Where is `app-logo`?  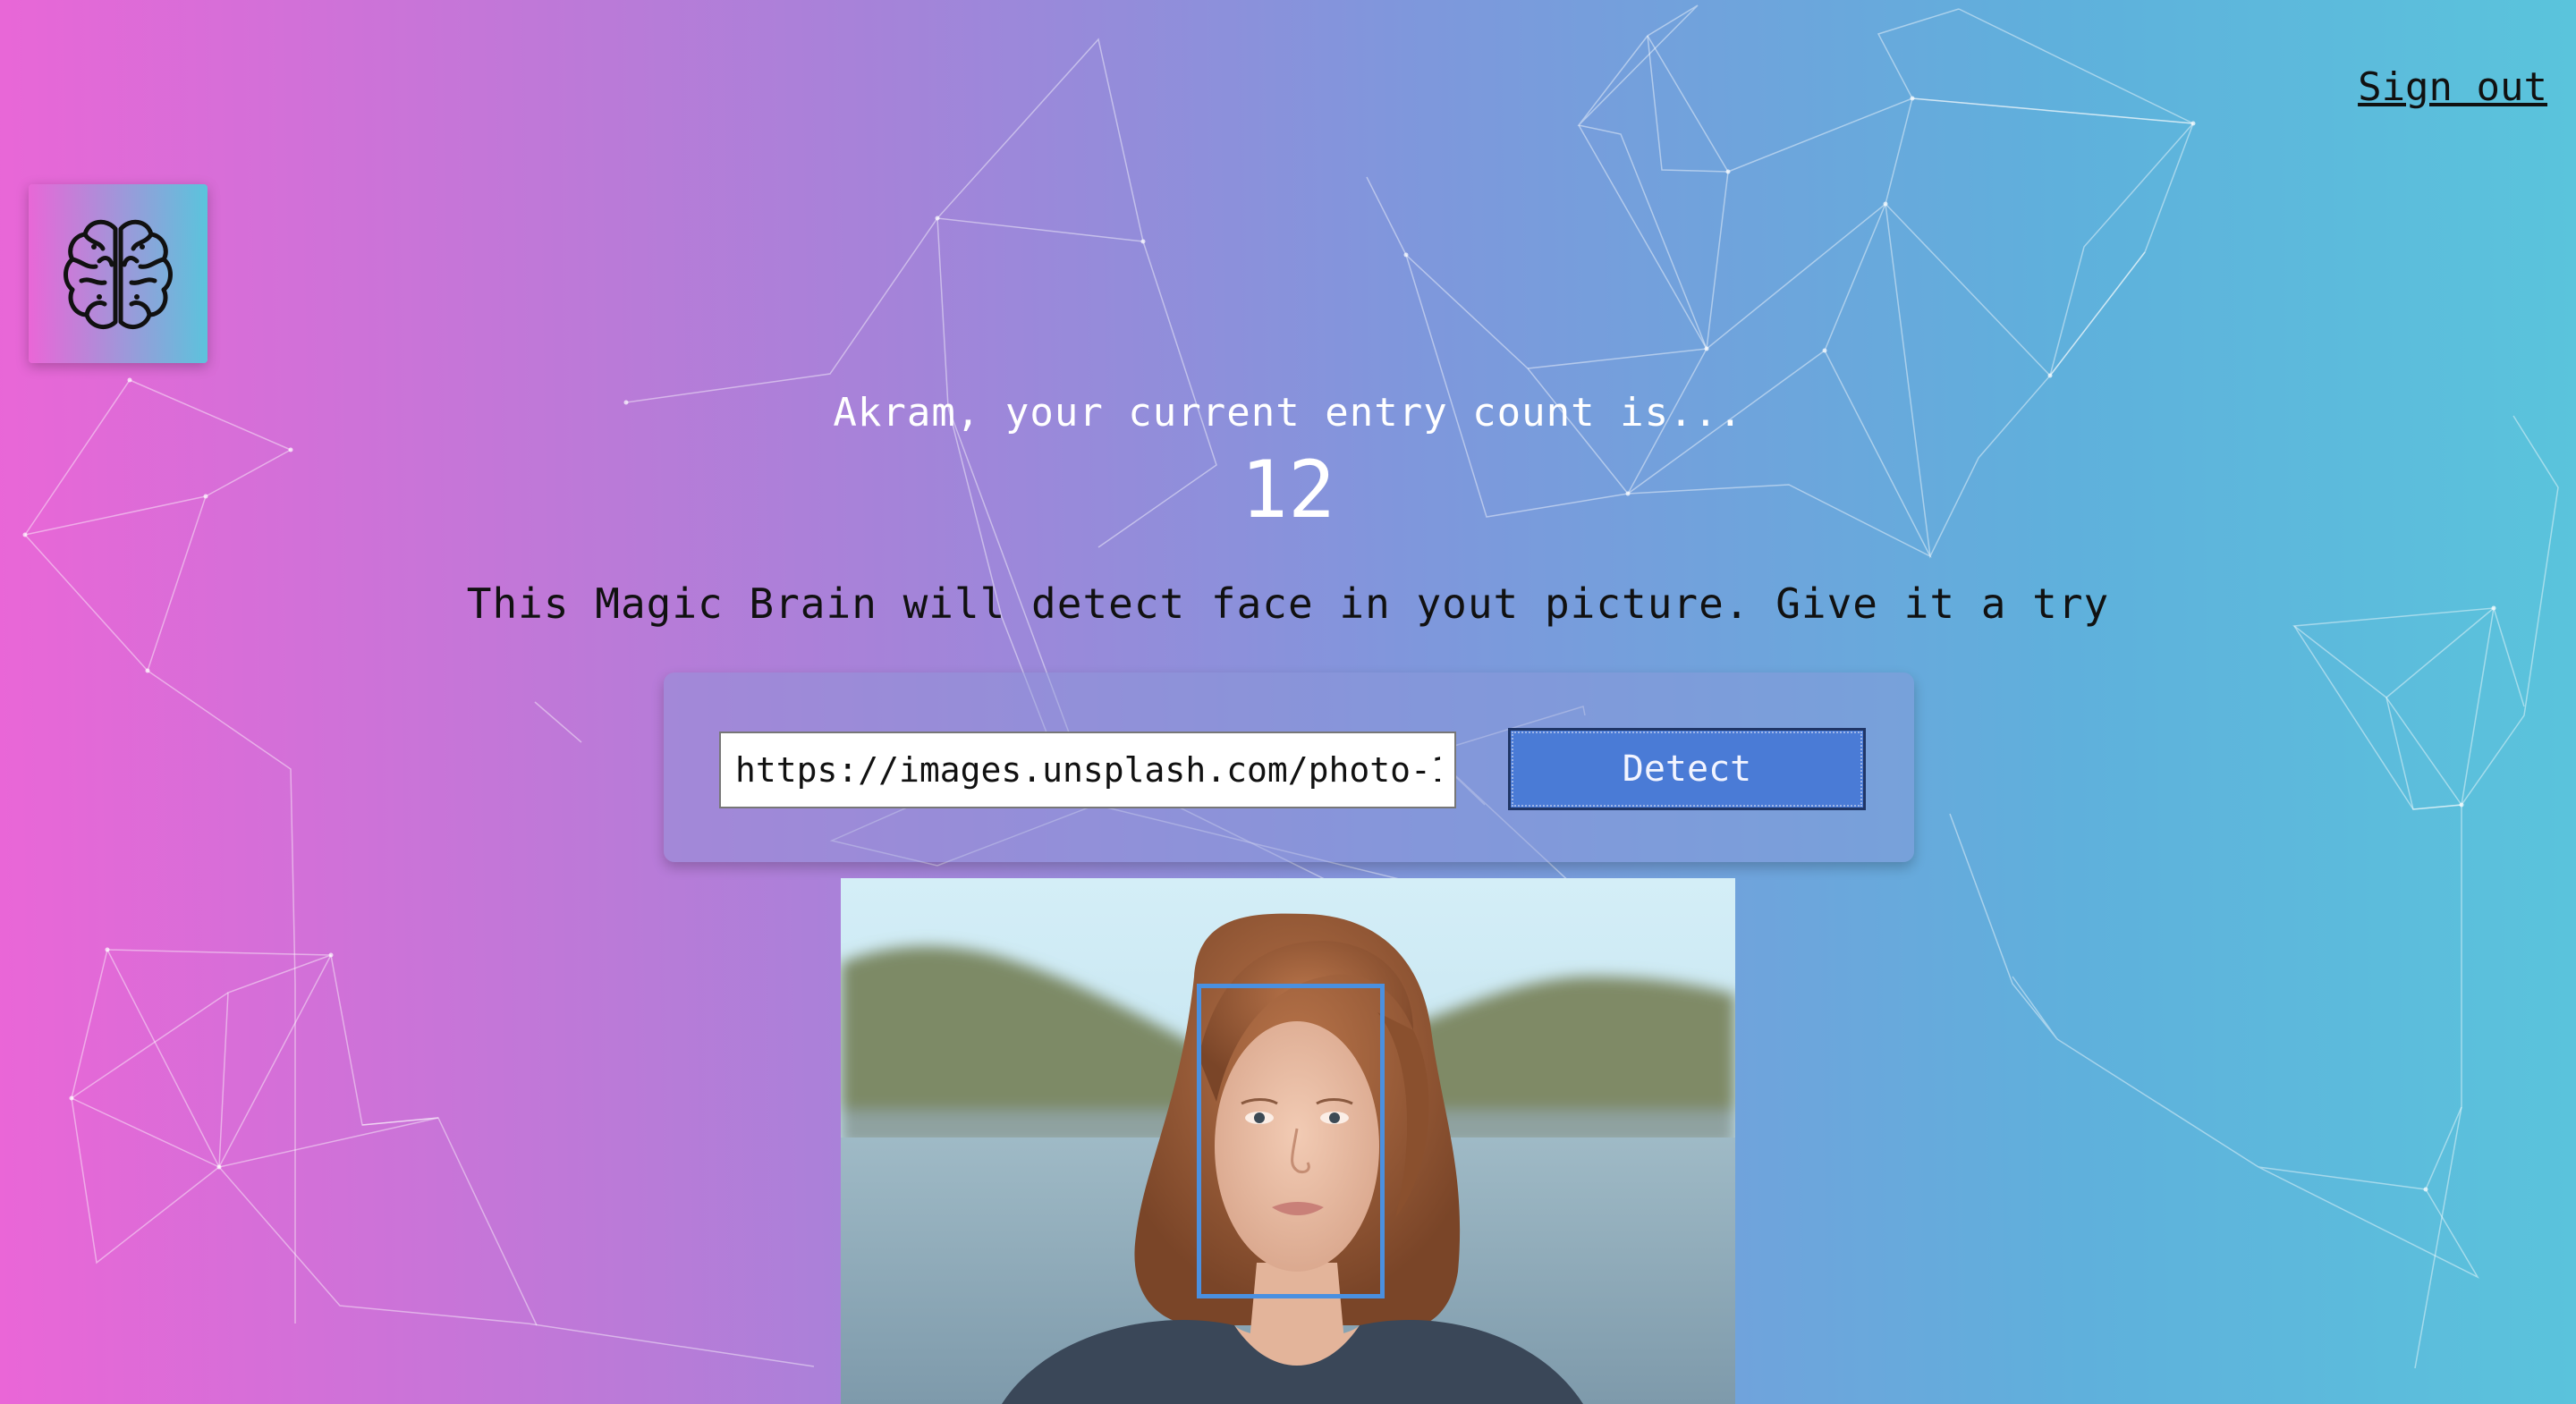 app-logo is located at coordinates (118, 274).